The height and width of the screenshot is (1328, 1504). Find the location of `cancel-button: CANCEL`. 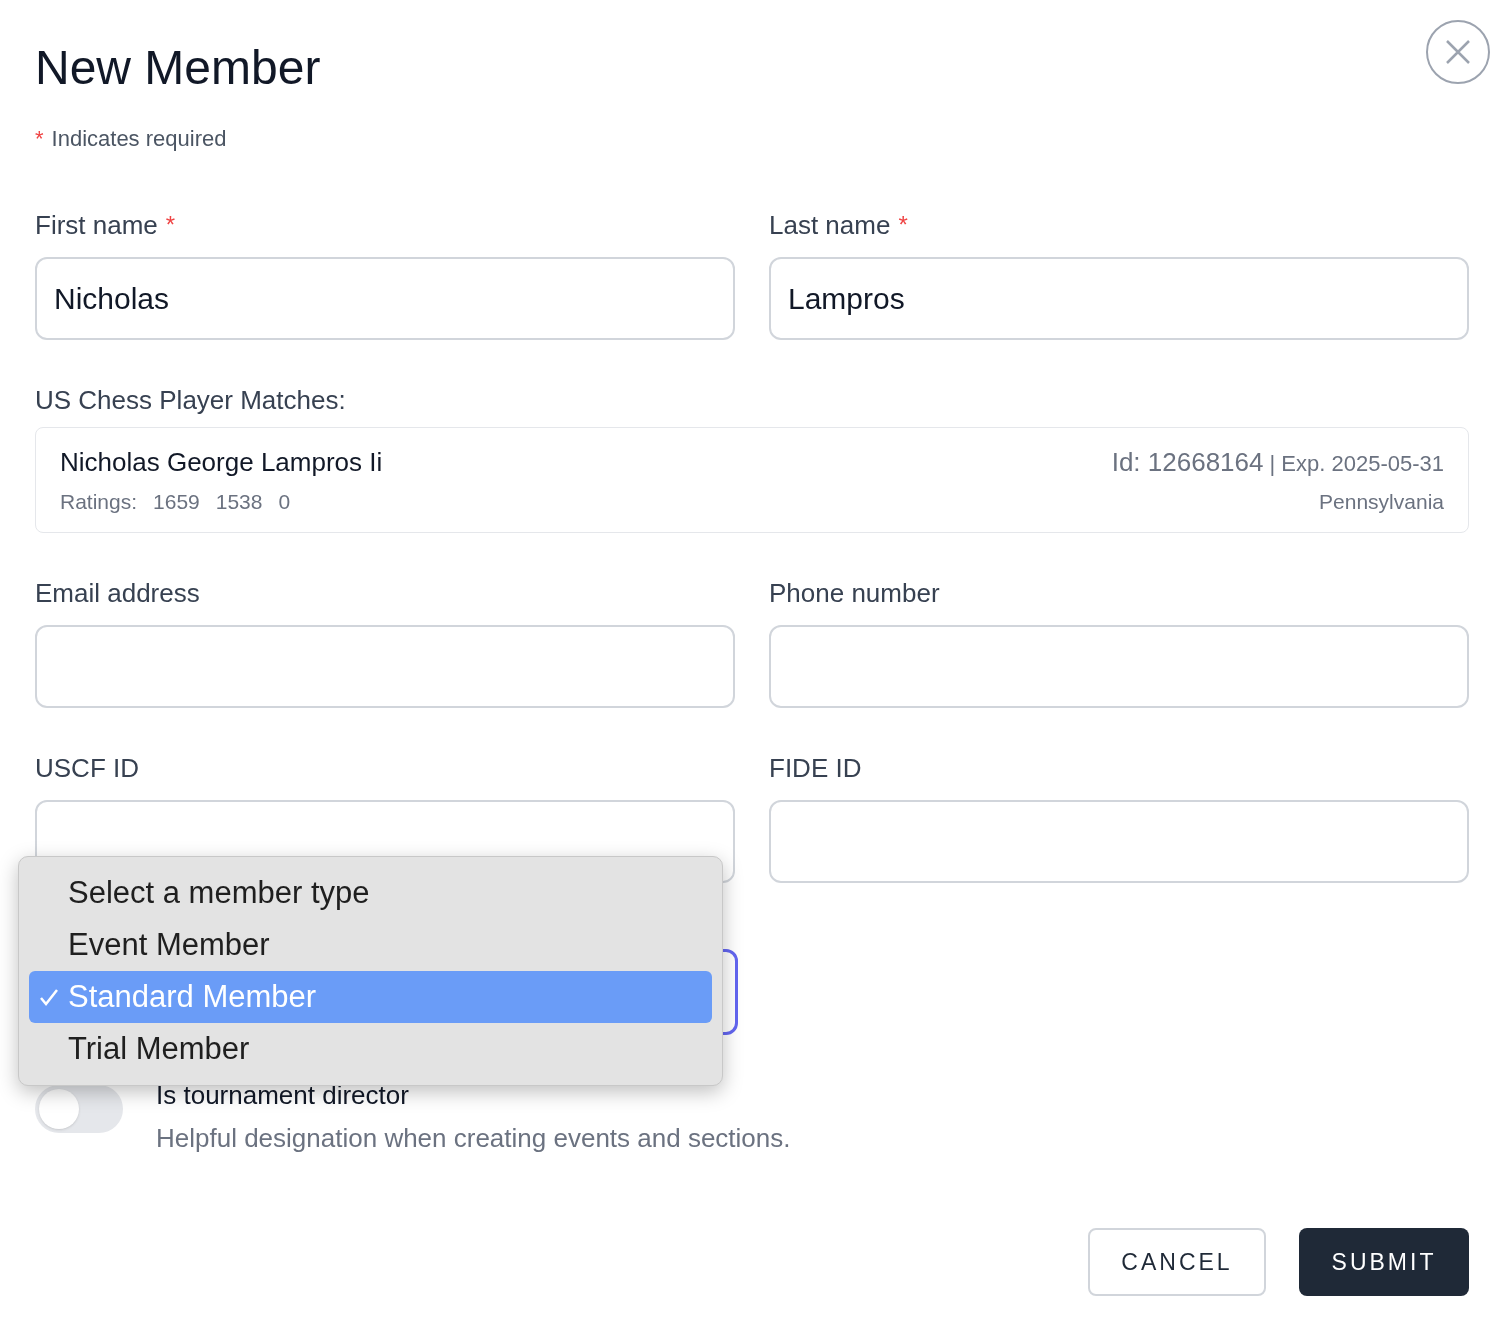

cancel-button: CANCEL is located at coordinates (1177, 1262).